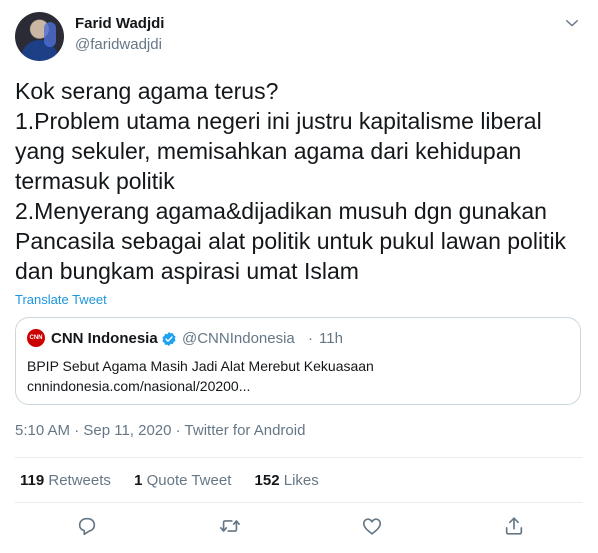 This screenshot has height=553, width=598. I want to click on likes-stat: 152 Likes, so click(287, 480).